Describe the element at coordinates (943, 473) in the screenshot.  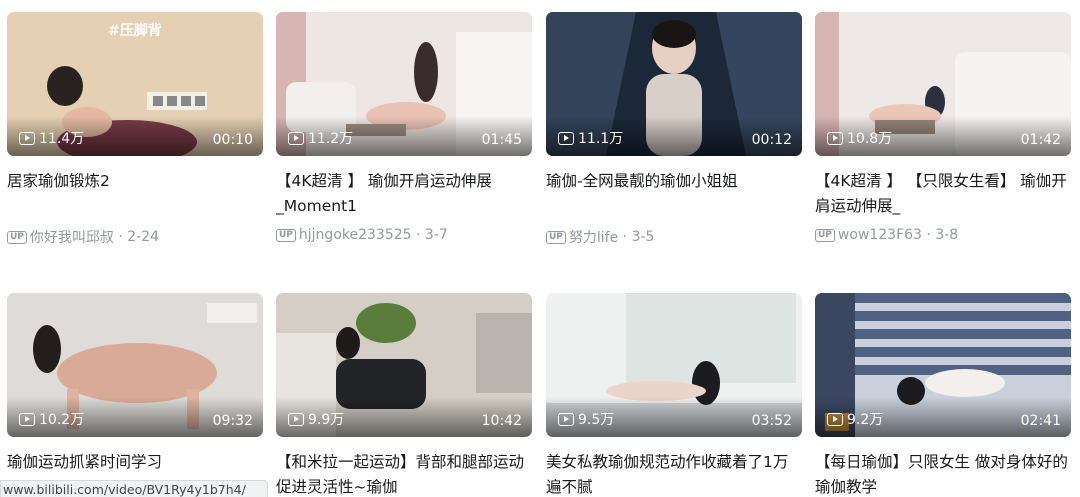
I see `video-title: 【每日瑜伽】只限女生 做对身体好的瑜伽教学` at that location.